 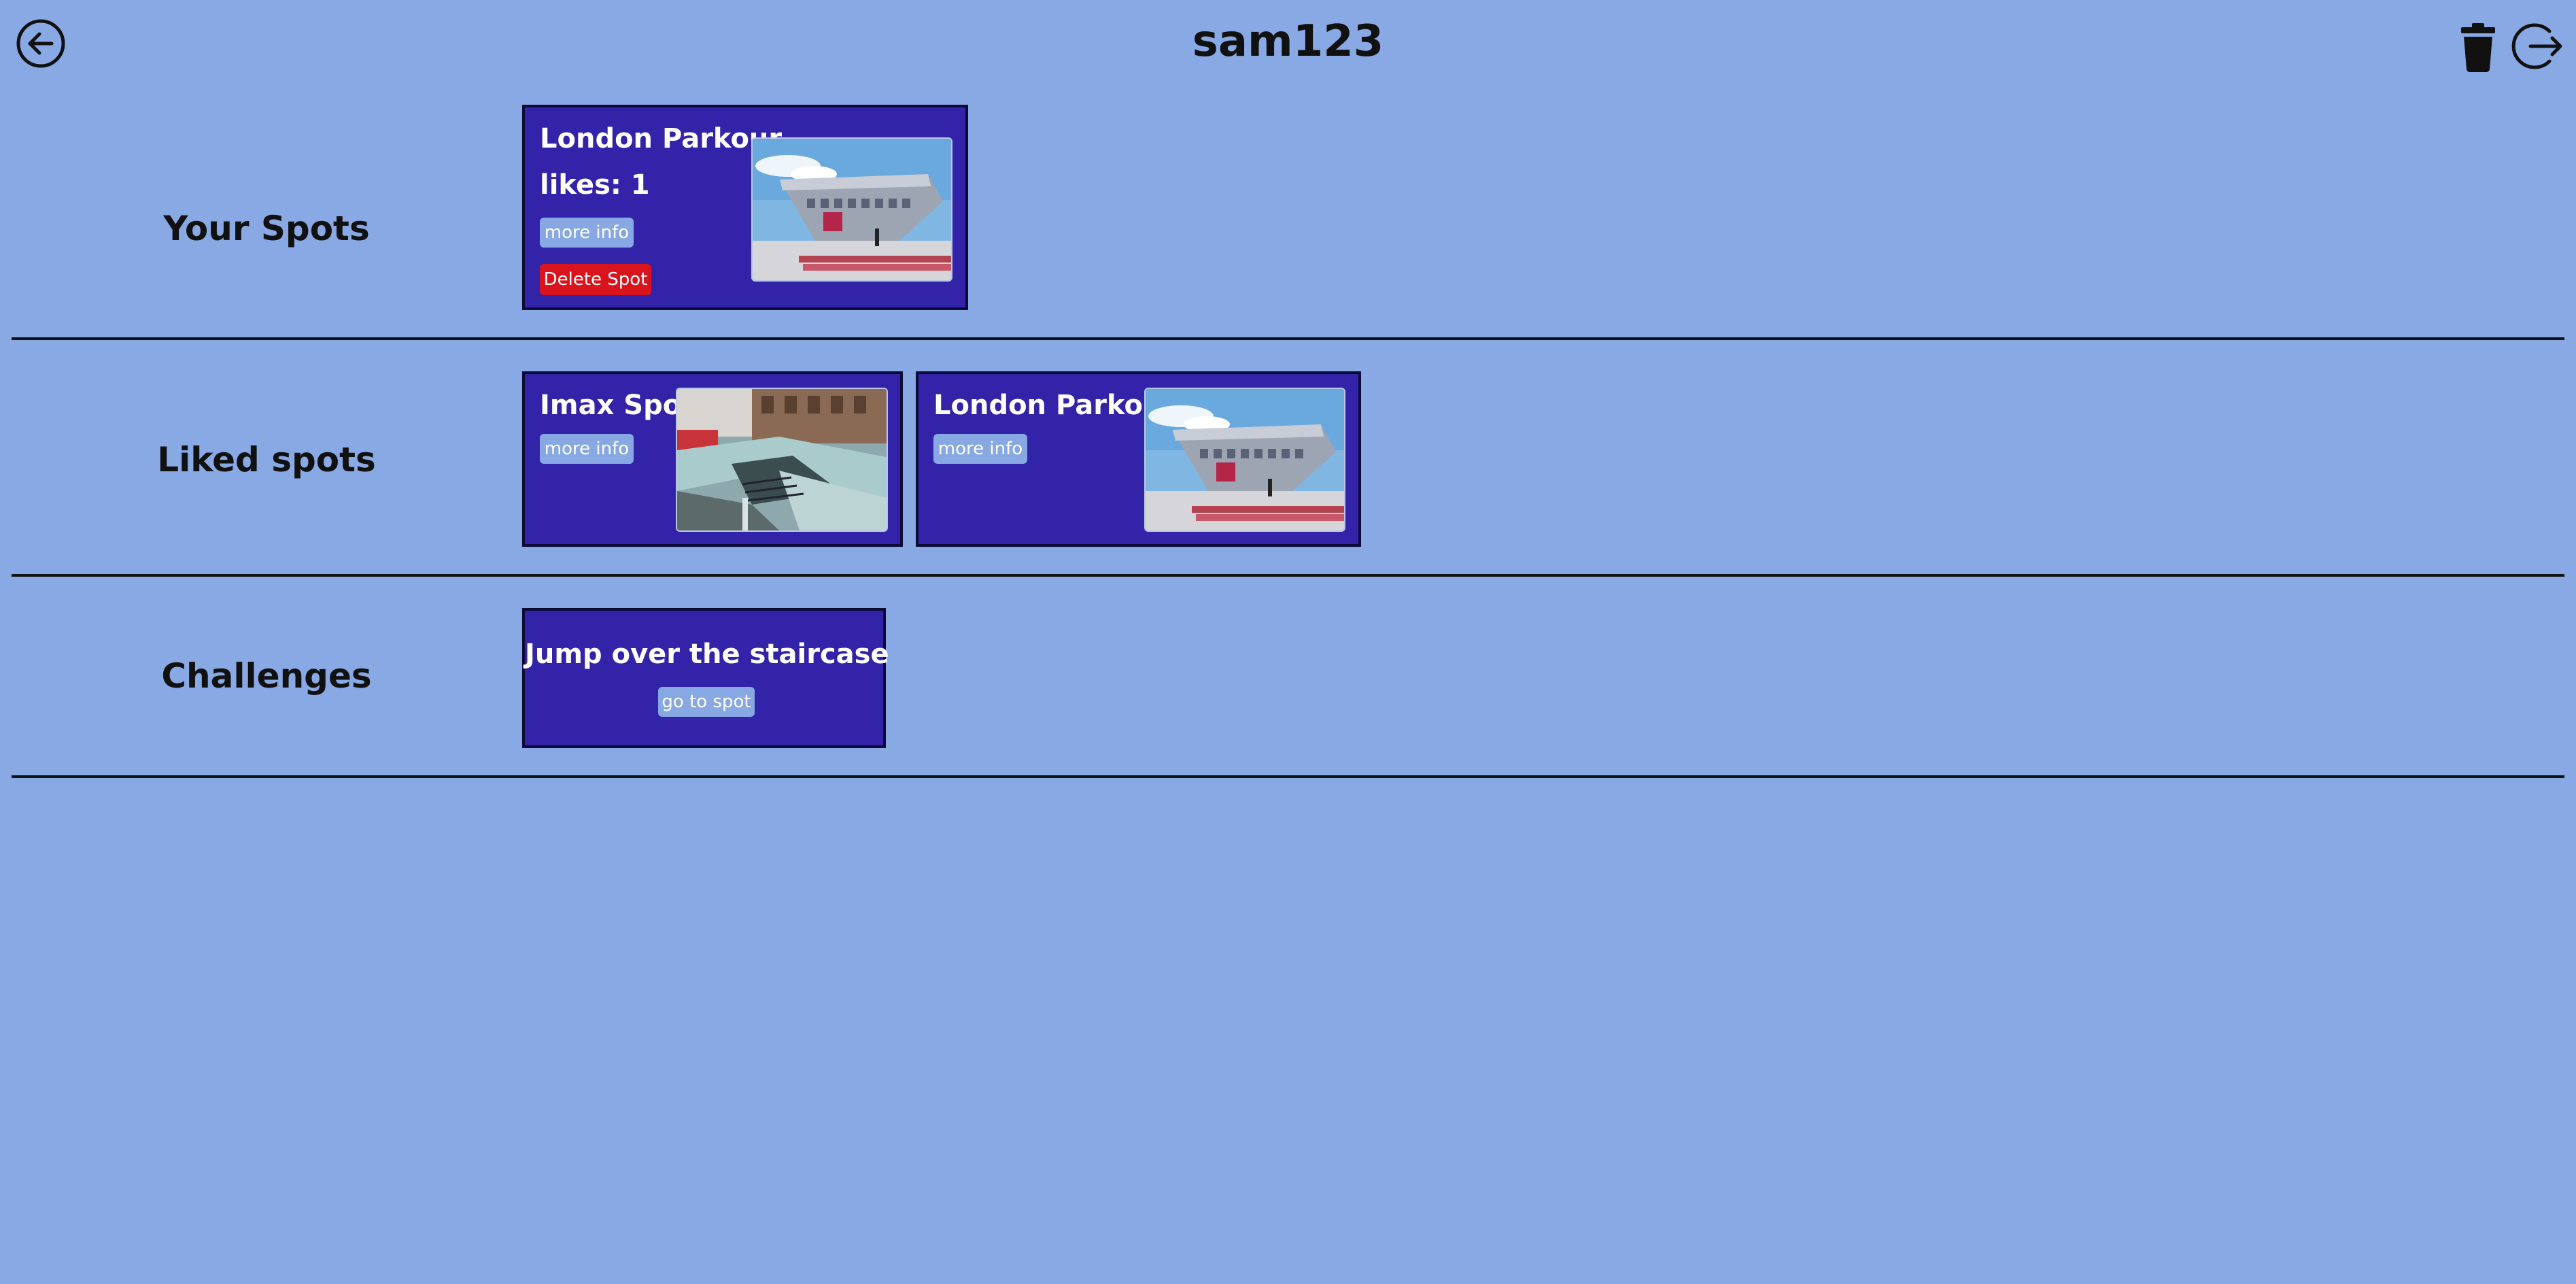 What do you see at coordinates (705, 678) in the screenshot?
I see `challenge-card: Jump over the staircase go to spot` at bounding box center [705, 678].